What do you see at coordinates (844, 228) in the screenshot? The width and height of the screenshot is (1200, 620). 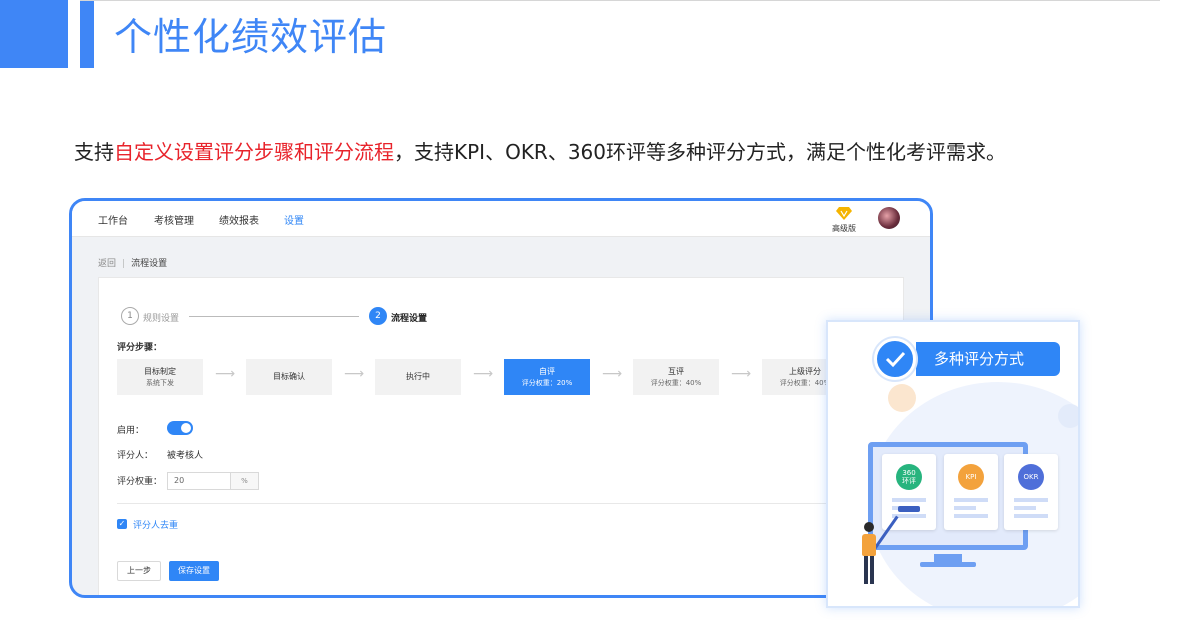 I see `vip-label: 高级版` at bounding box center [844, 228].